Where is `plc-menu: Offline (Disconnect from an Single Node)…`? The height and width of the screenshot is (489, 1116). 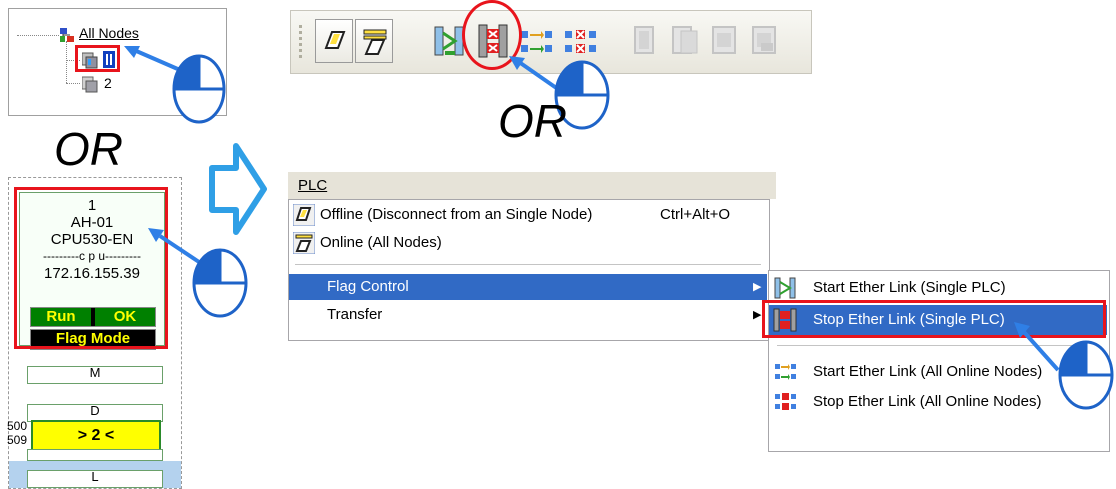 plc-menu: Offline (Disconnect from an Single Node)… is located at coordinates (529, 270).